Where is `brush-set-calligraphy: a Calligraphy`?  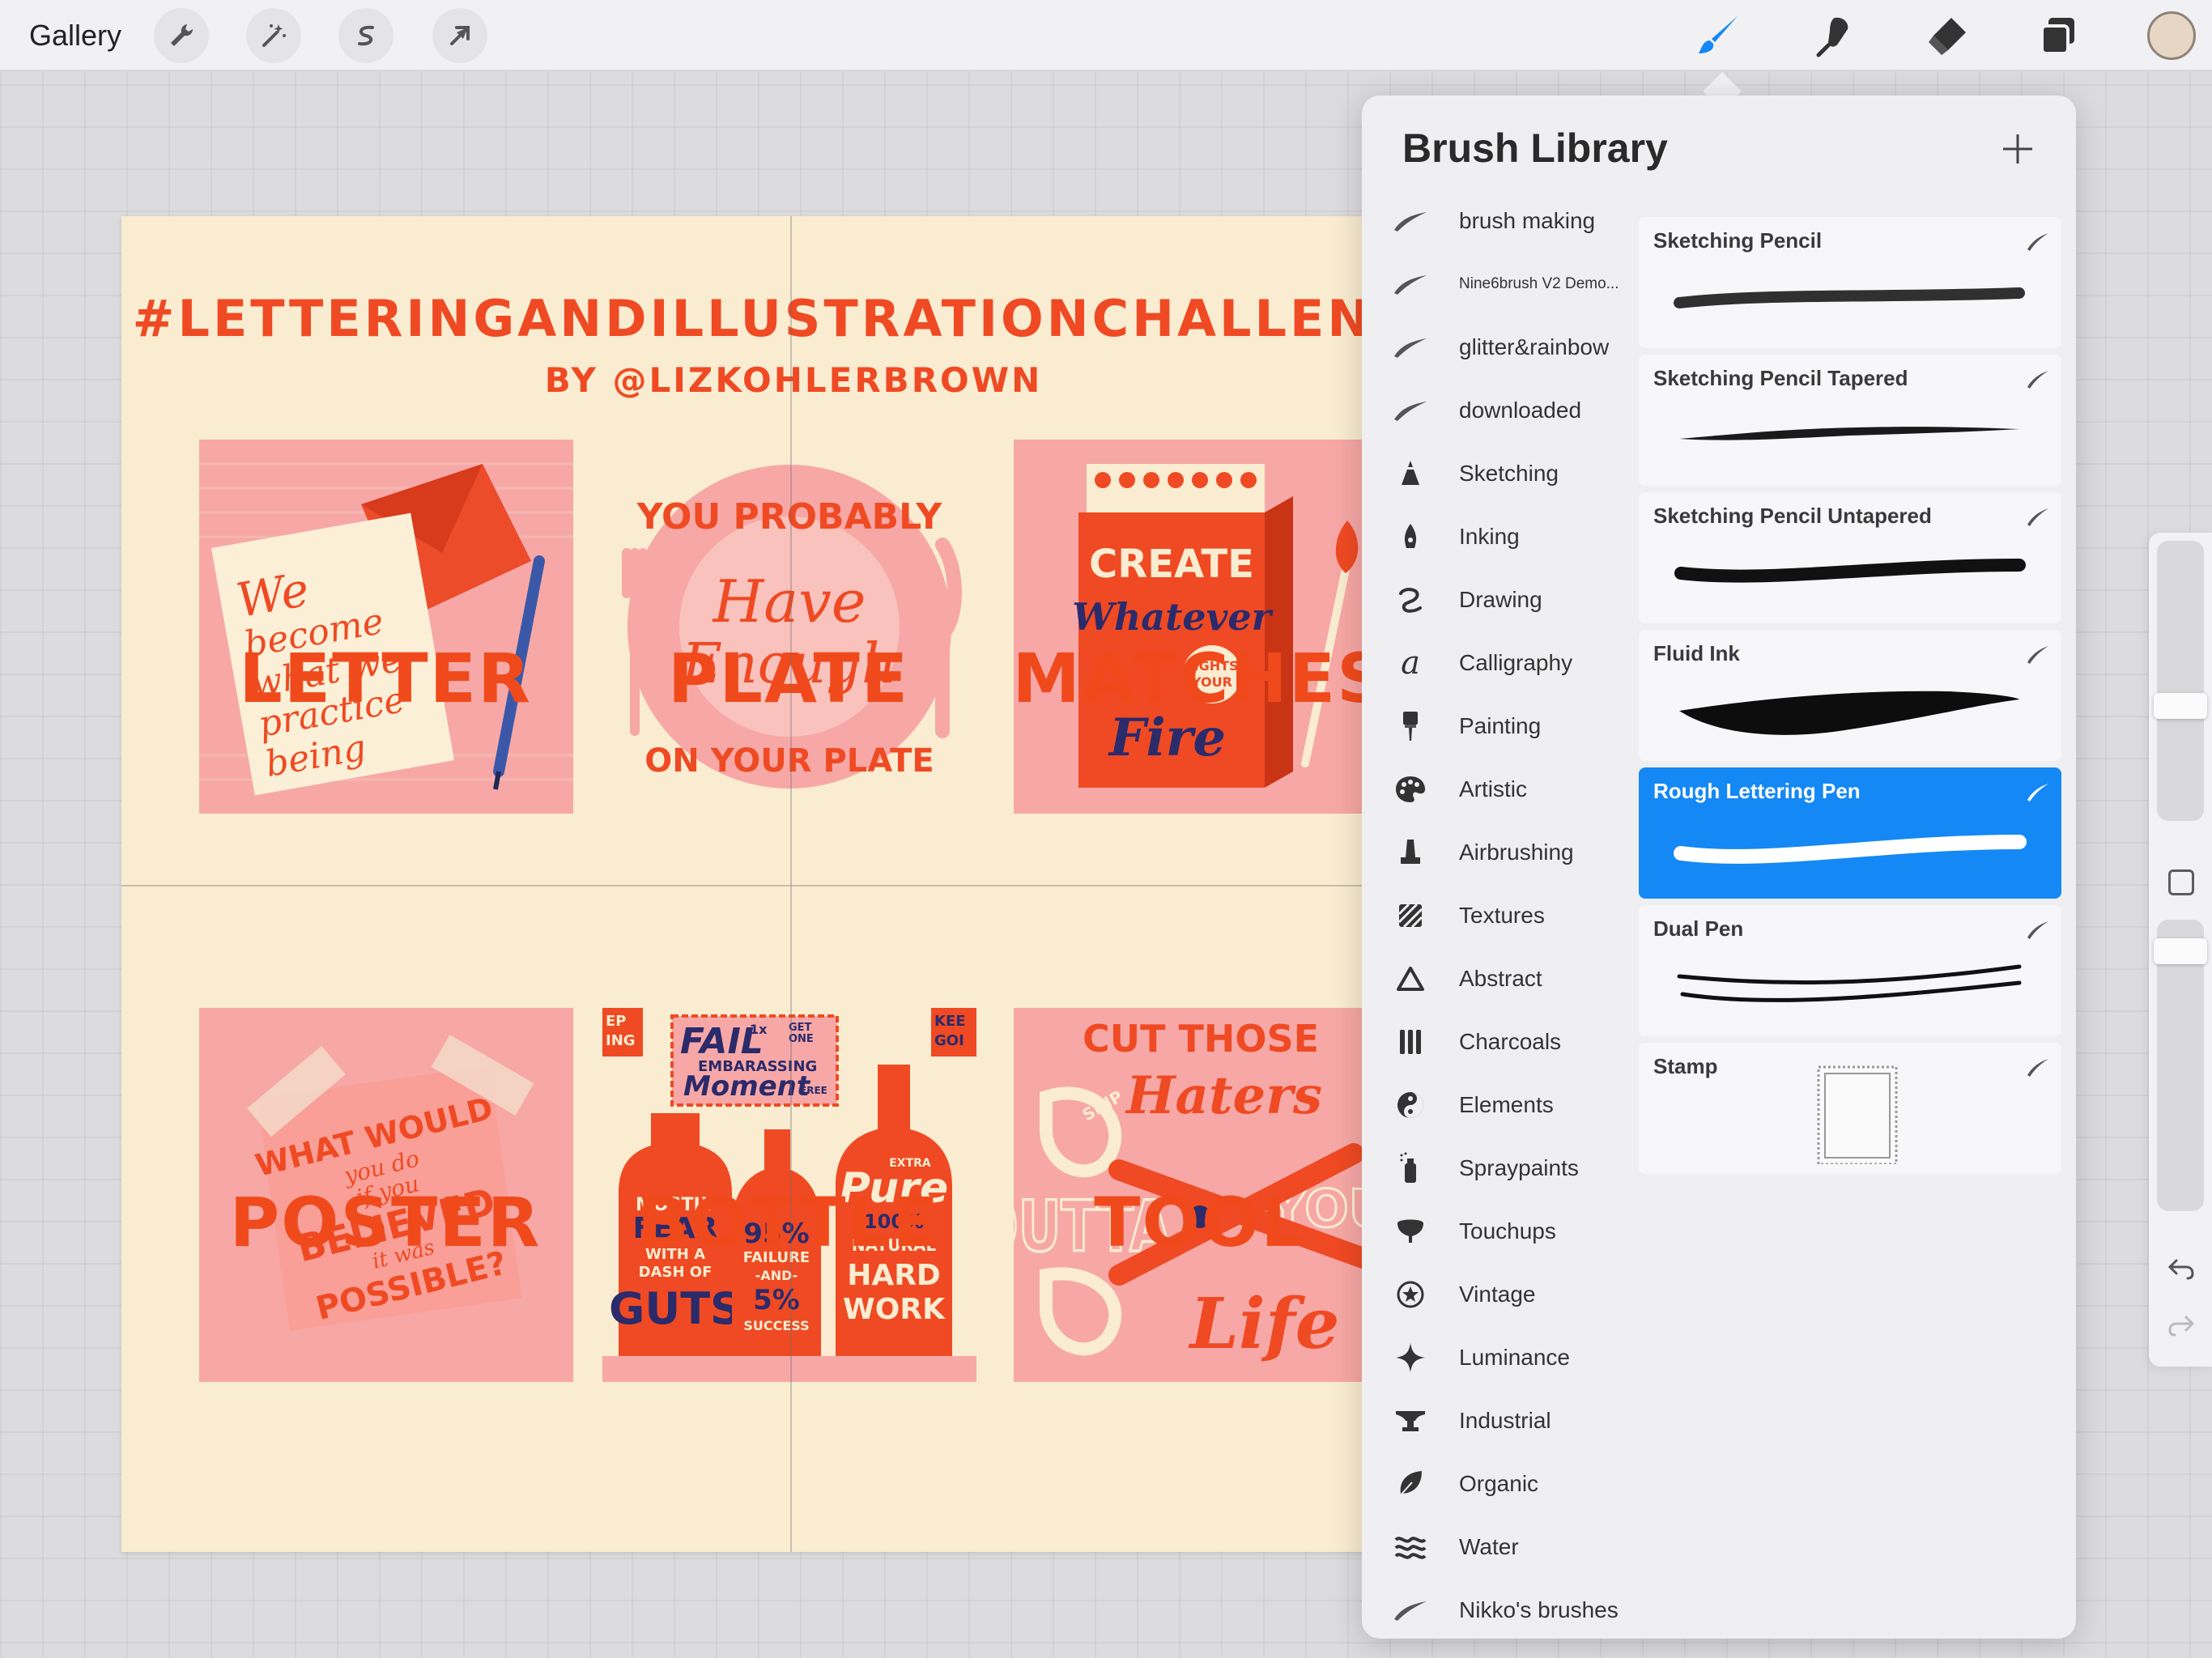 brush-set-calligraphy: a Calligraphy is located at coordinates (1499, 663).